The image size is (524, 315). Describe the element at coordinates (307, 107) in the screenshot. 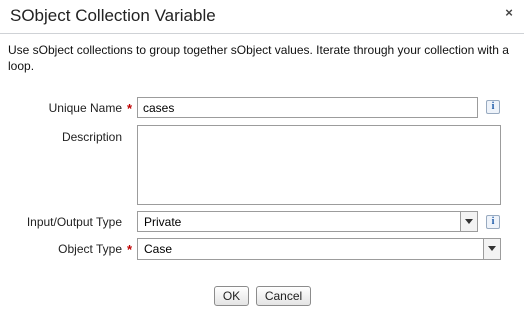

I see `unique-name-input: cases` at that location.